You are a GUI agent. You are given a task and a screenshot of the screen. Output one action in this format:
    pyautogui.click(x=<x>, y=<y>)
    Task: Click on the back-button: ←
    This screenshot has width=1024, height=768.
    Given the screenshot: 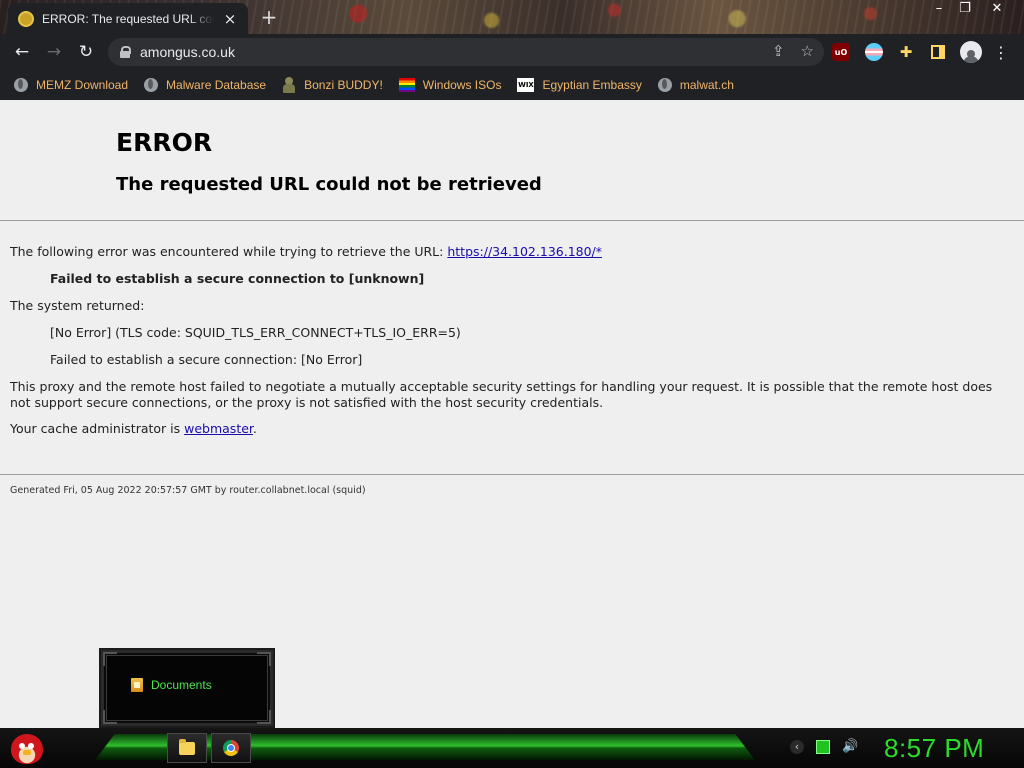 What is the action you would take?
    pyautogui.click(x=22, y=52)
    